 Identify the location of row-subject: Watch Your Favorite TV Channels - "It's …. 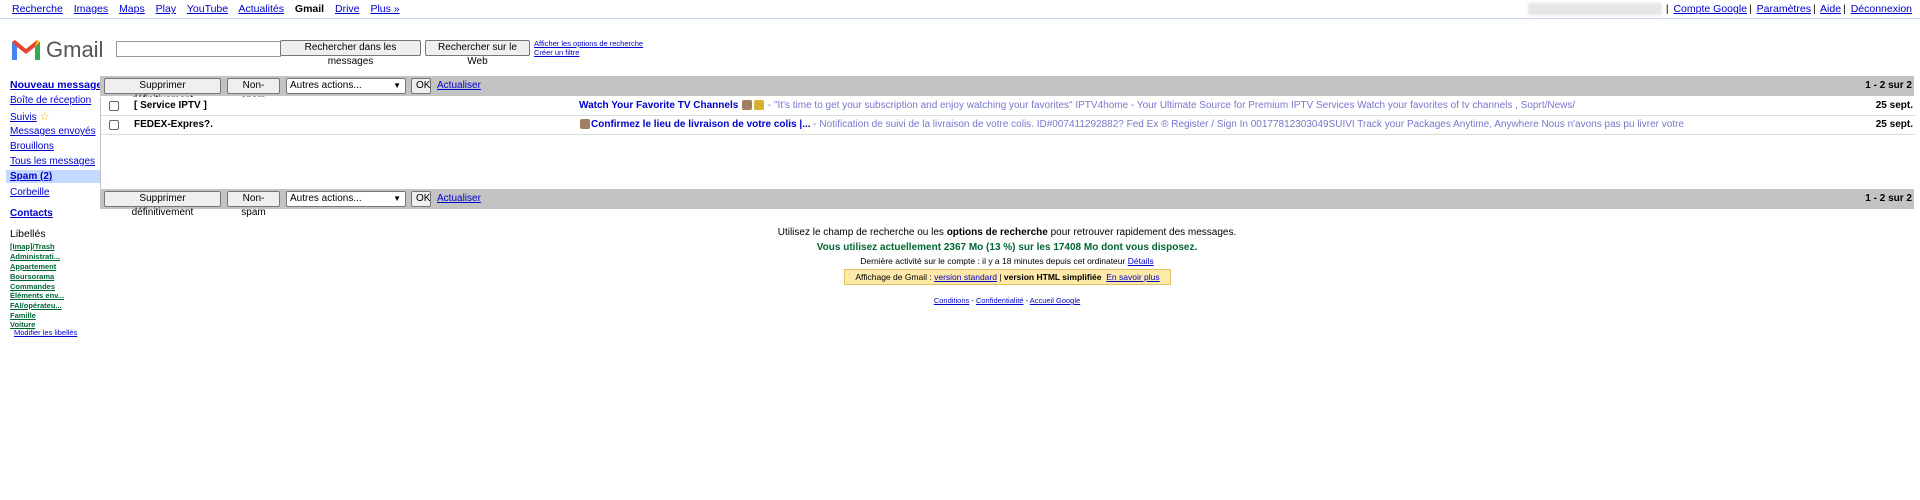
(1249, 105).